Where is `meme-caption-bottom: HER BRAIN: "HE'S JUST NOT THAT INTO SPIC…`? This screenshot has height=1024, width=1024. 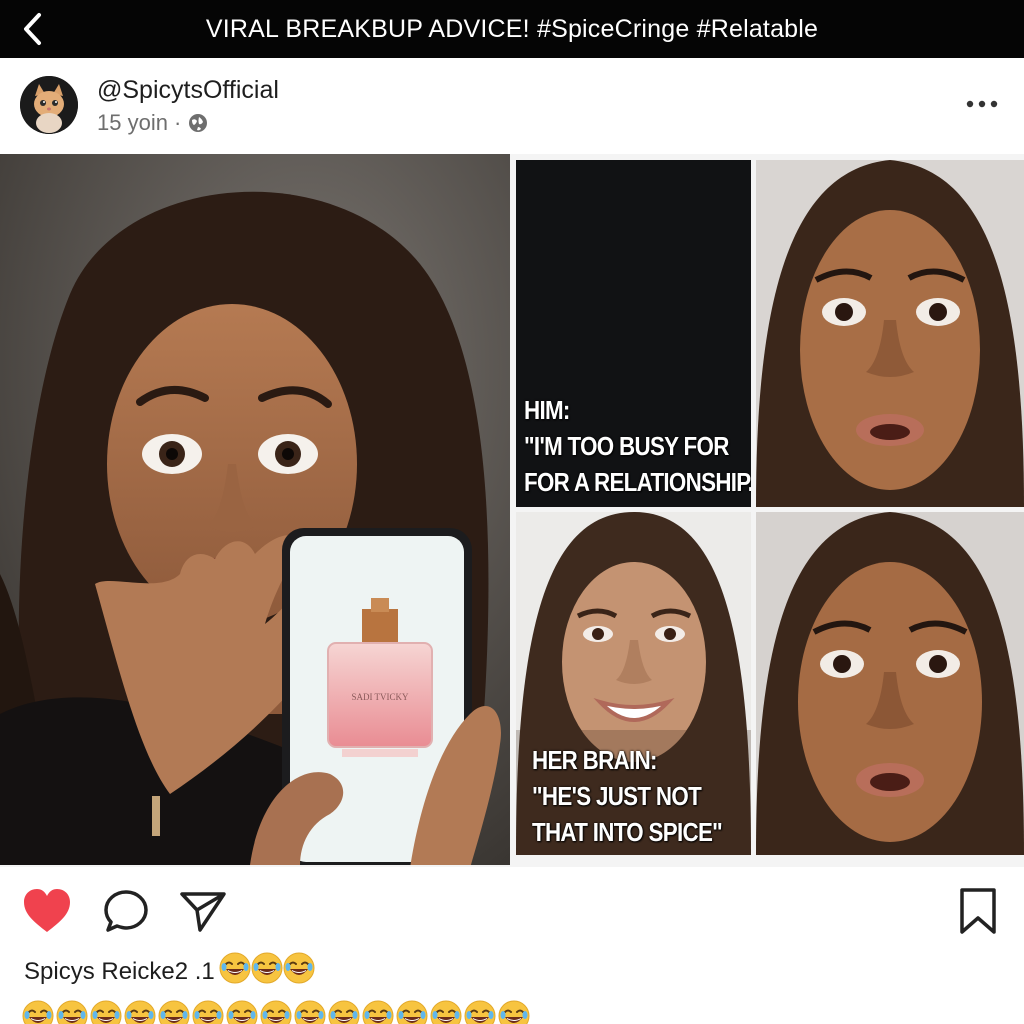 meme-caption-bottom: HER BRAIN: "HE'S JUST NOT THAT INTO SPIC… is located at coordinates (627, 796).